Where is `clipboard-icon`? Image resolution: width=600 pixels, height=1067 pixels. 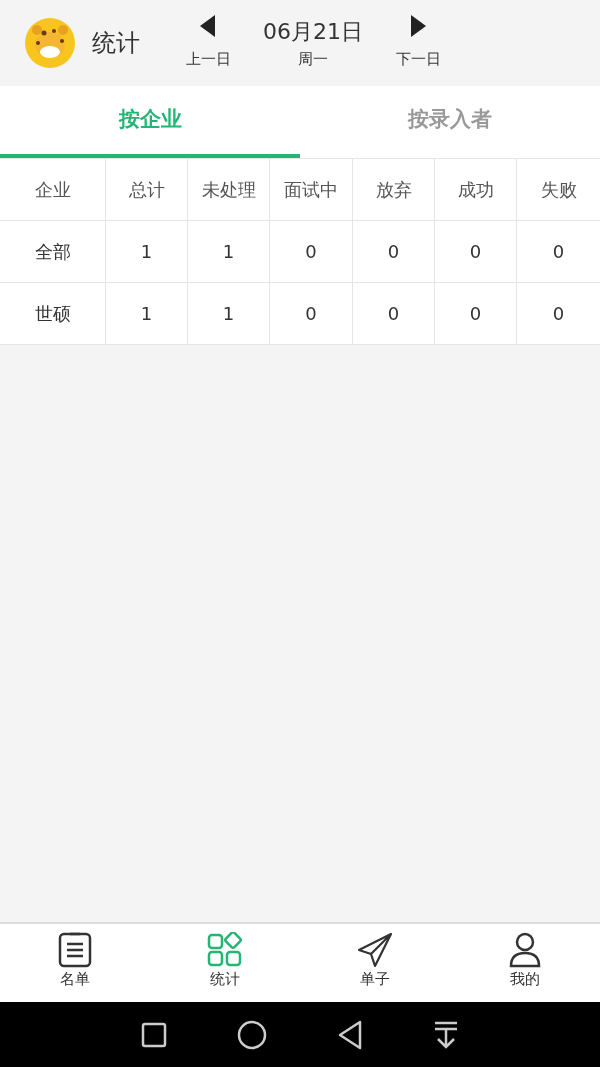
clipboard-icon is located at coordinates (75, 950).